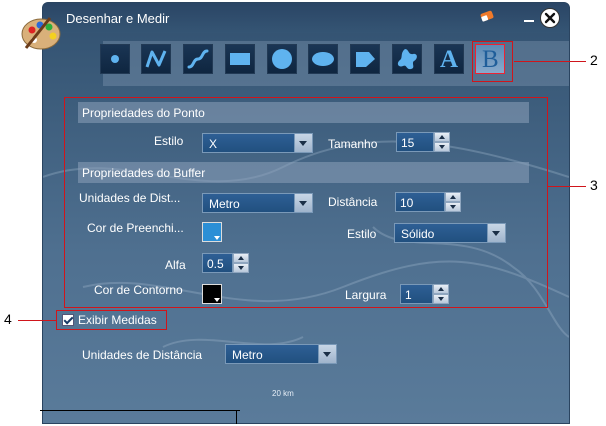  Describe the element at coordinates (236, 417) in the screenshot. I see `map-scale-tick` at that location.